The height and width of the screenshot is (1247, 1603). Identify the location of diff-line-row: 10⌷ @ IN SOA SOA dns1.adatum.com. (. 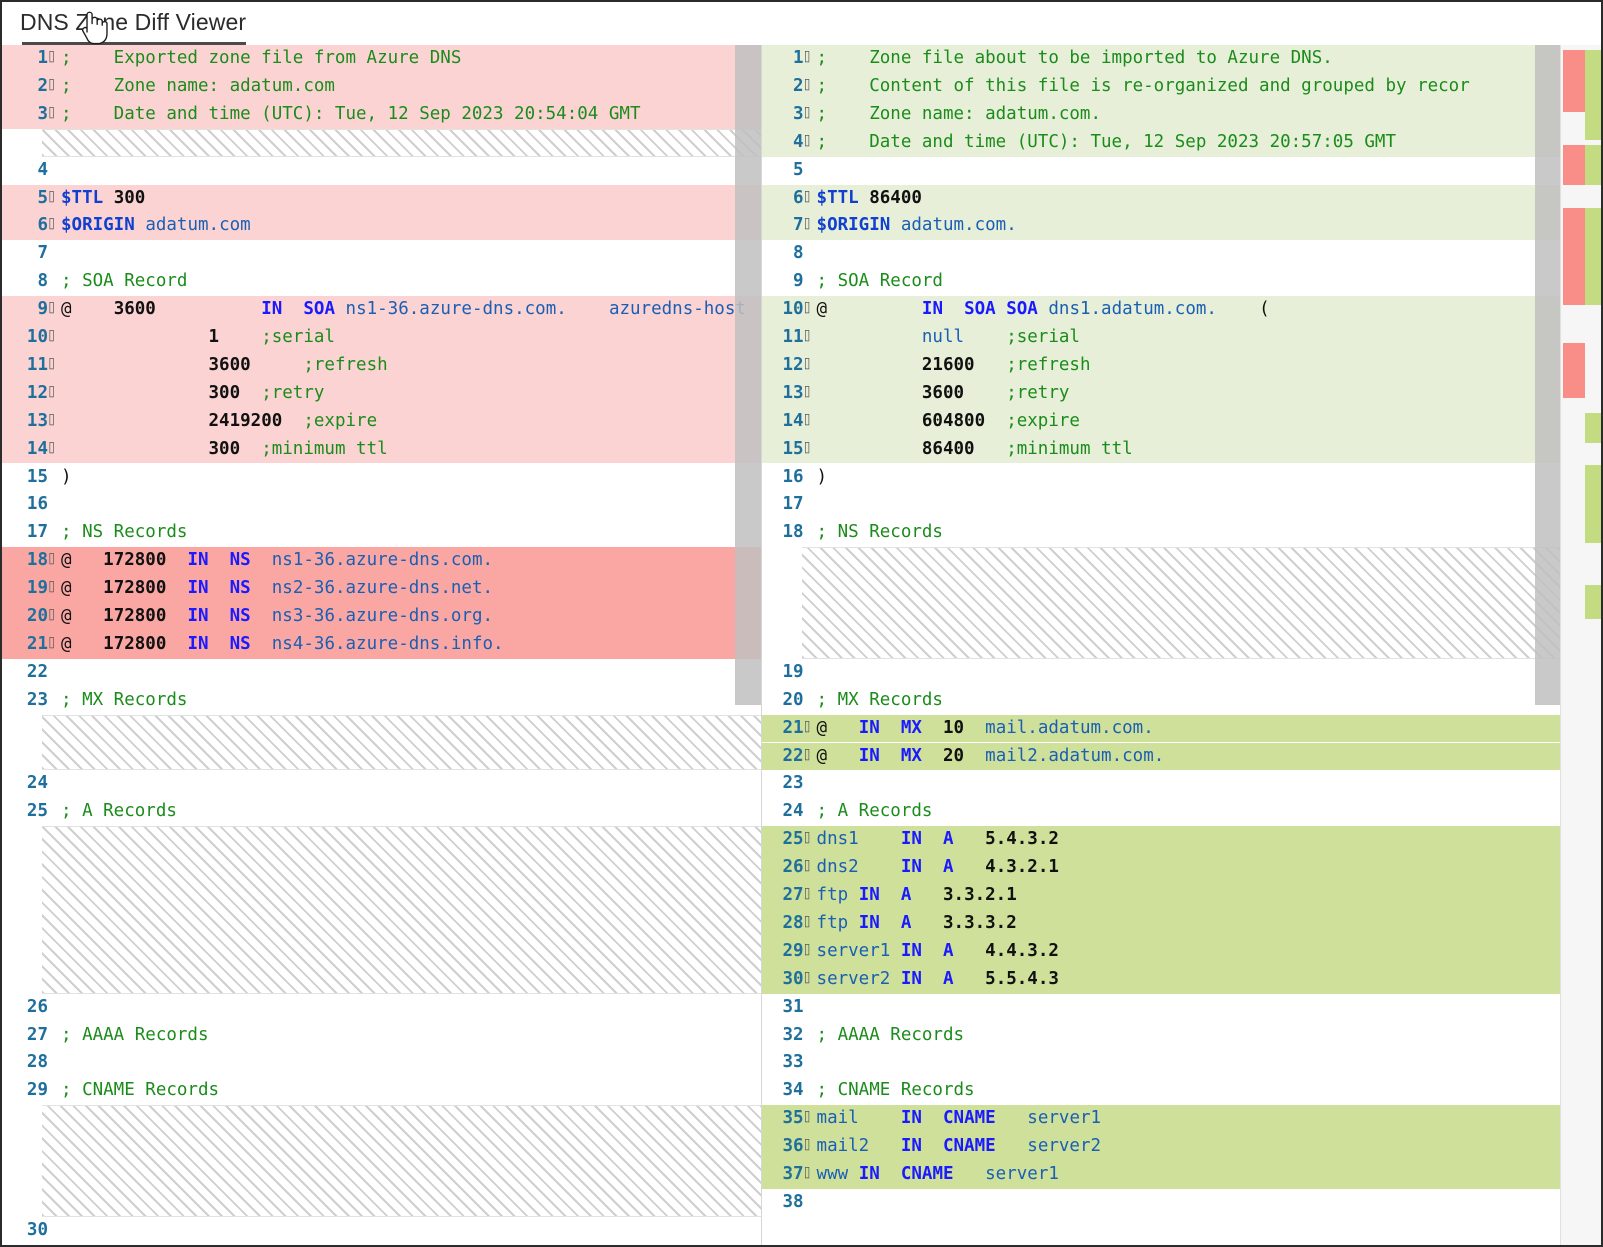
(1181, 310).